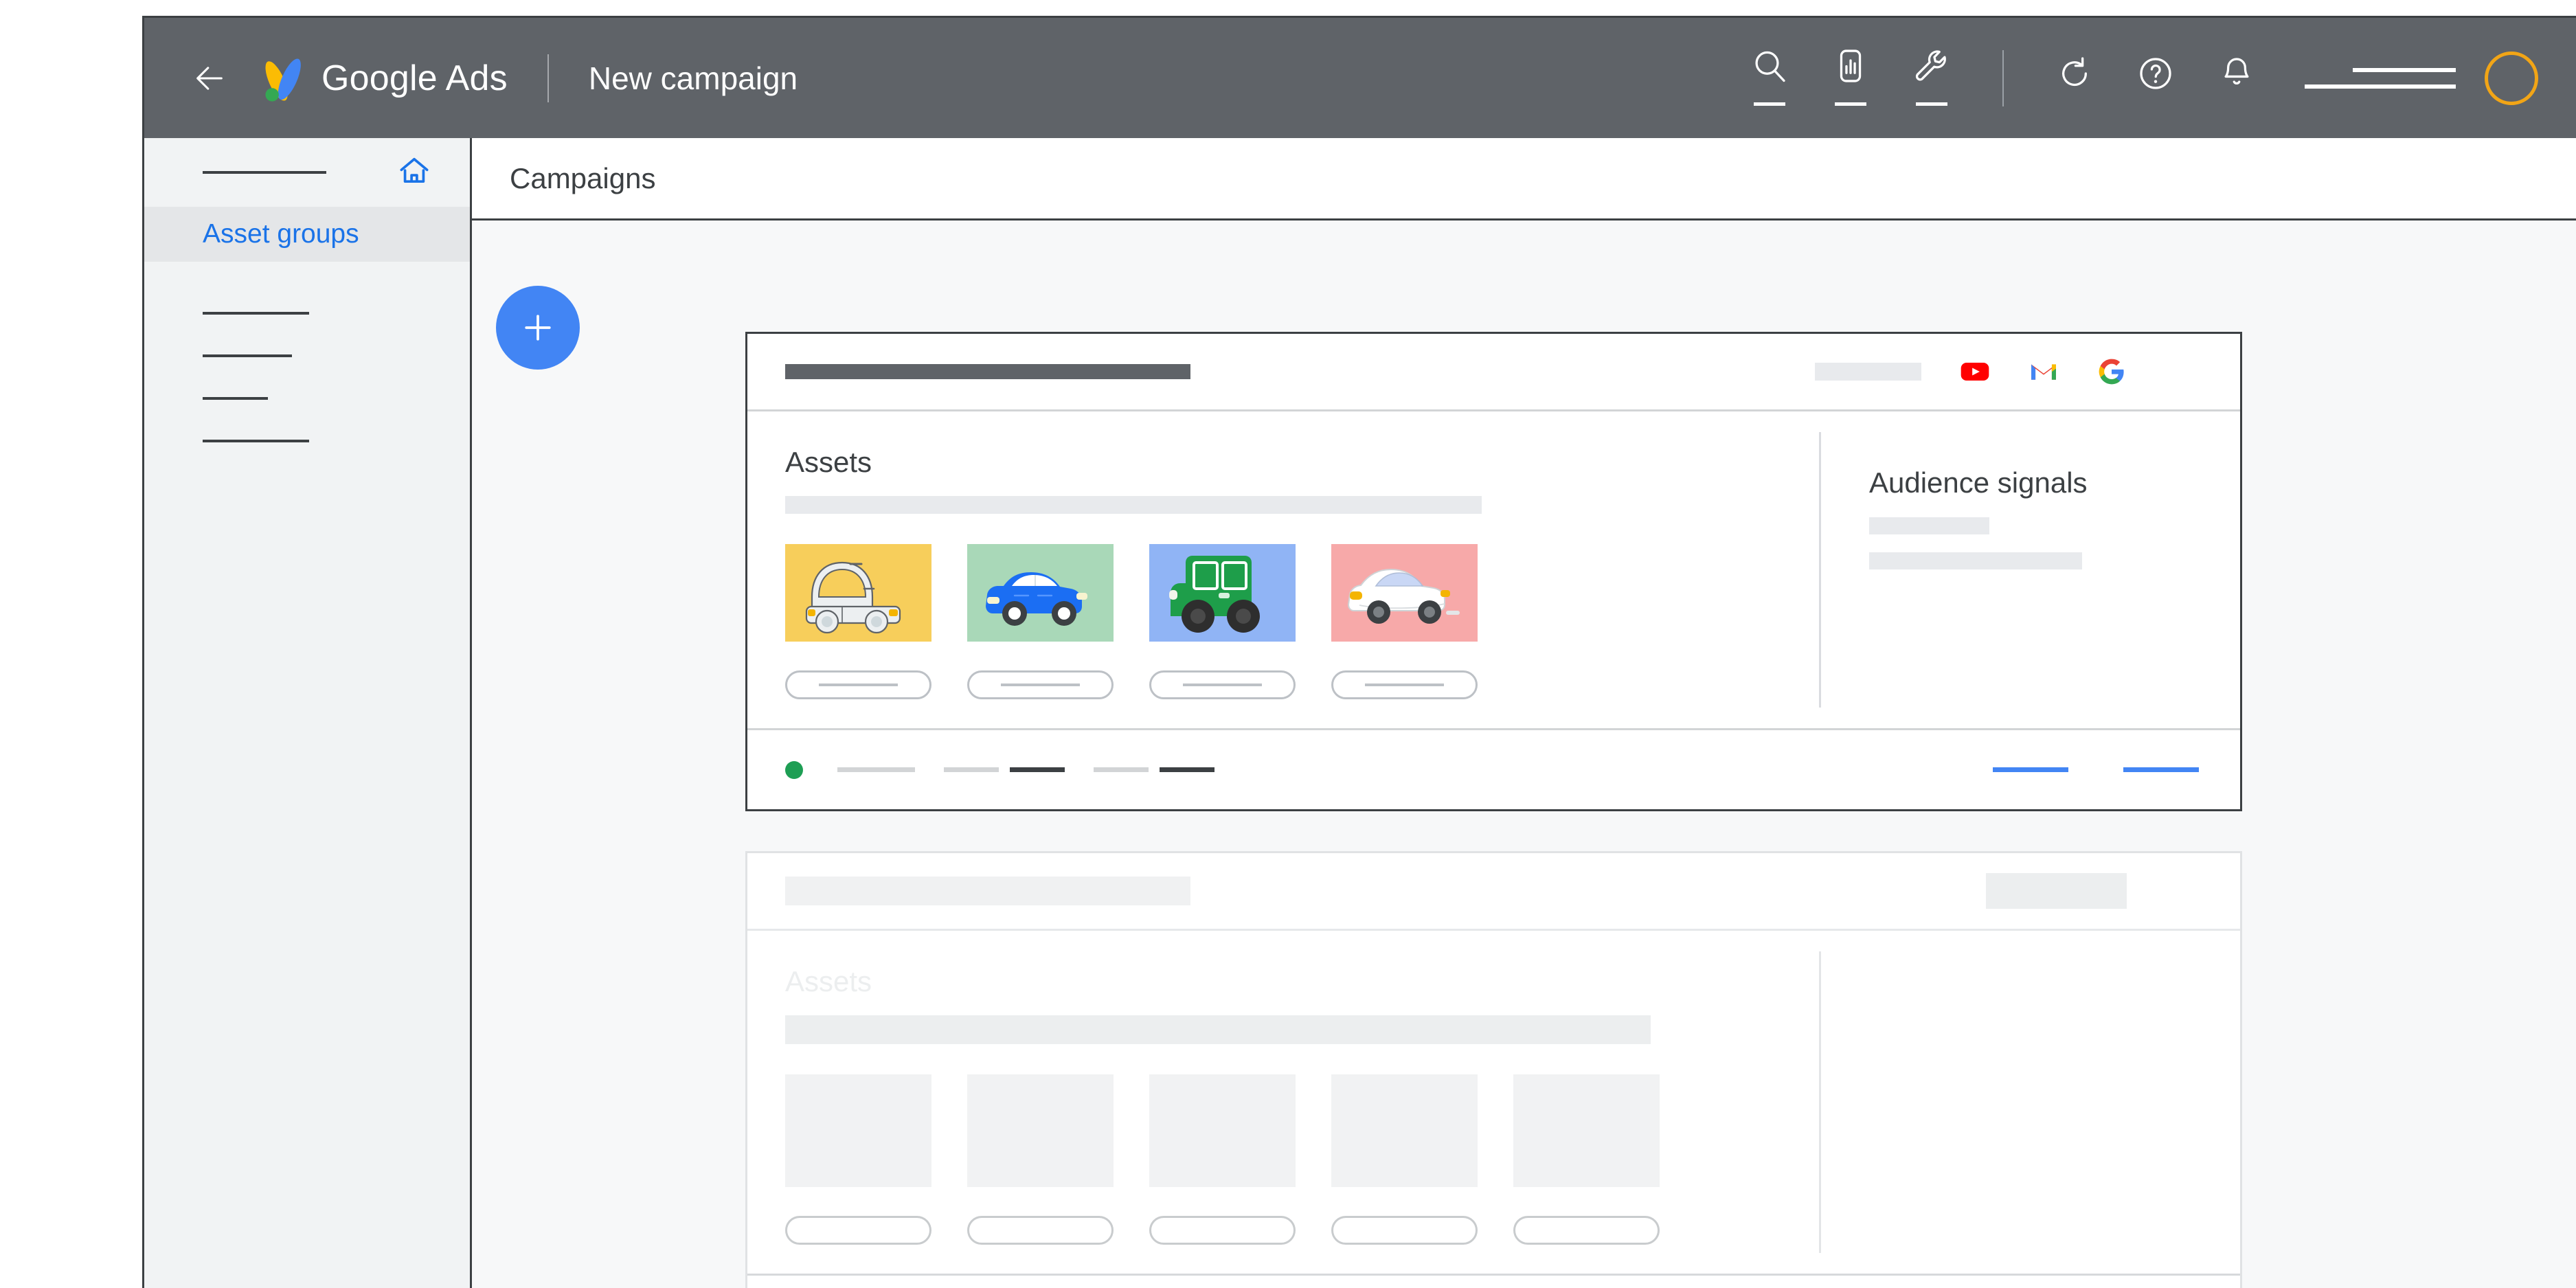 The image size is (2576, 1288). What do you see at coordinates (2044, 372) in the screenshot?
I see `gmail-icon` at bounding box center [2044, 372].